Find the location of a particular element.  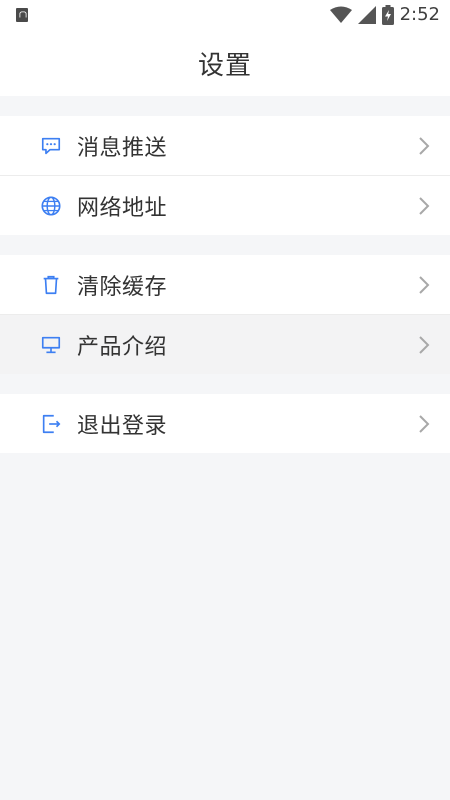

status-icons: 2:52 is located at coordinates (384, 15).